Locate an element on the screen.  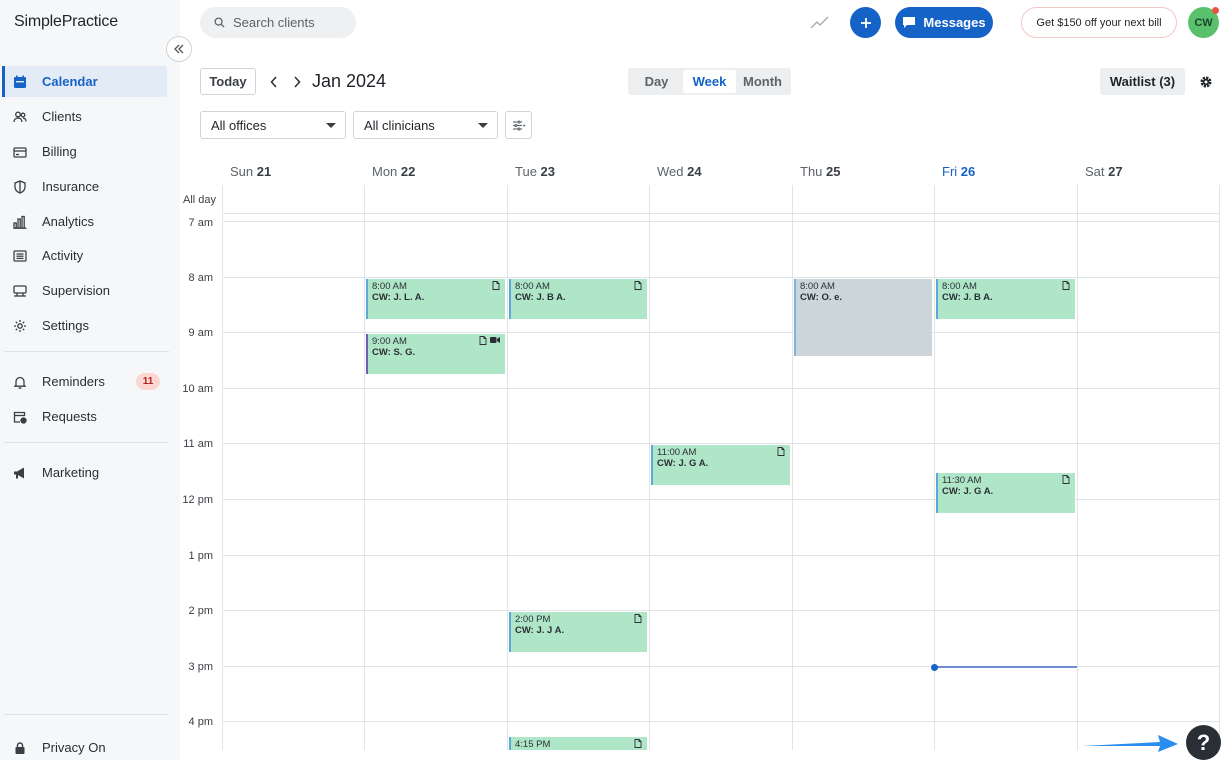
chat-bubble-icon is located at coordinates (909, 22).